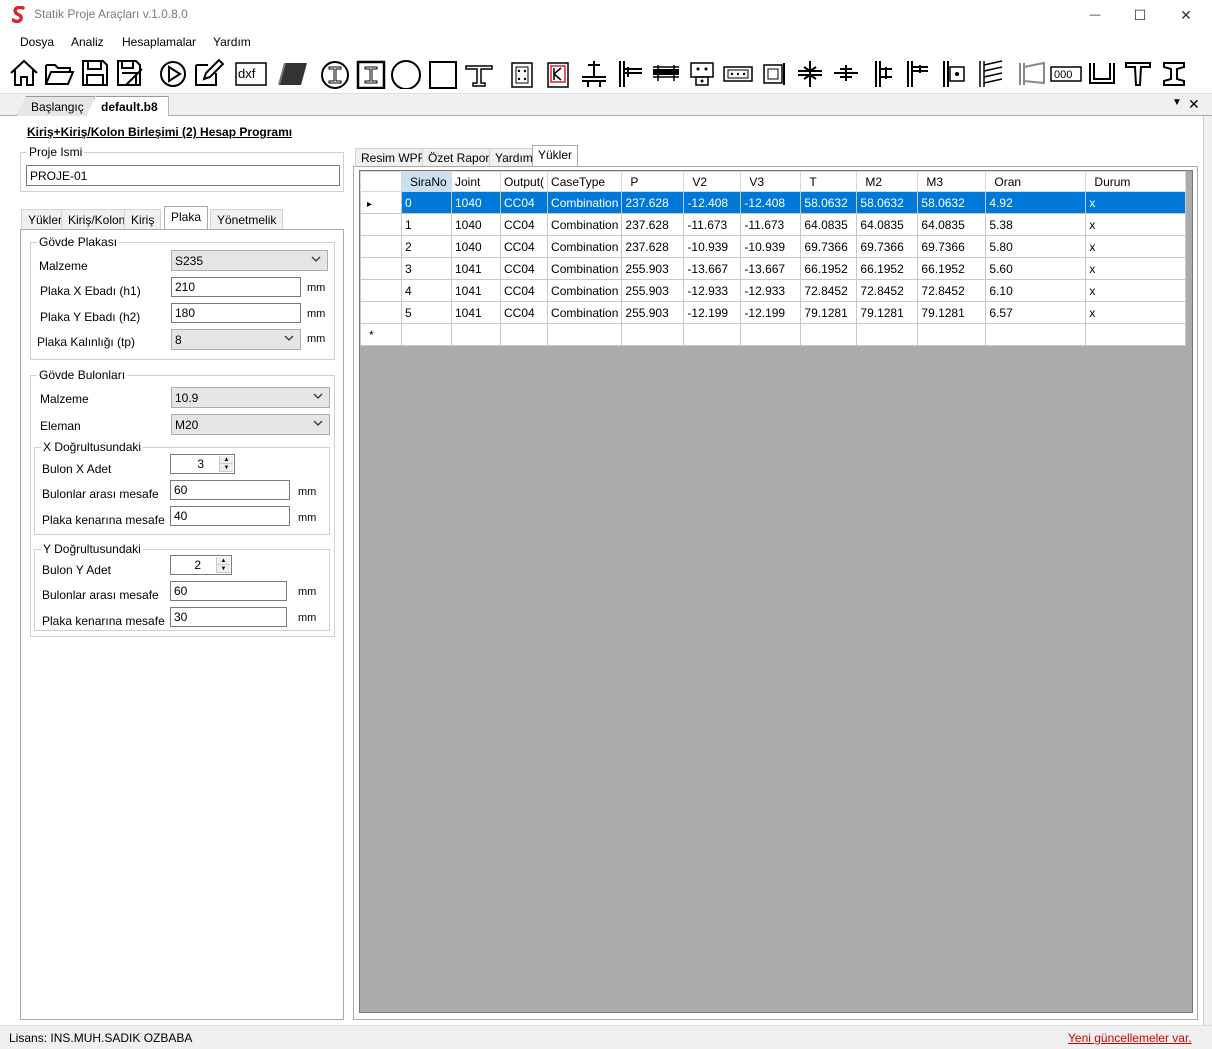 This screenshot has width=1212, height=1049. I want to click on connection-15-icon, so click(1032, 73).